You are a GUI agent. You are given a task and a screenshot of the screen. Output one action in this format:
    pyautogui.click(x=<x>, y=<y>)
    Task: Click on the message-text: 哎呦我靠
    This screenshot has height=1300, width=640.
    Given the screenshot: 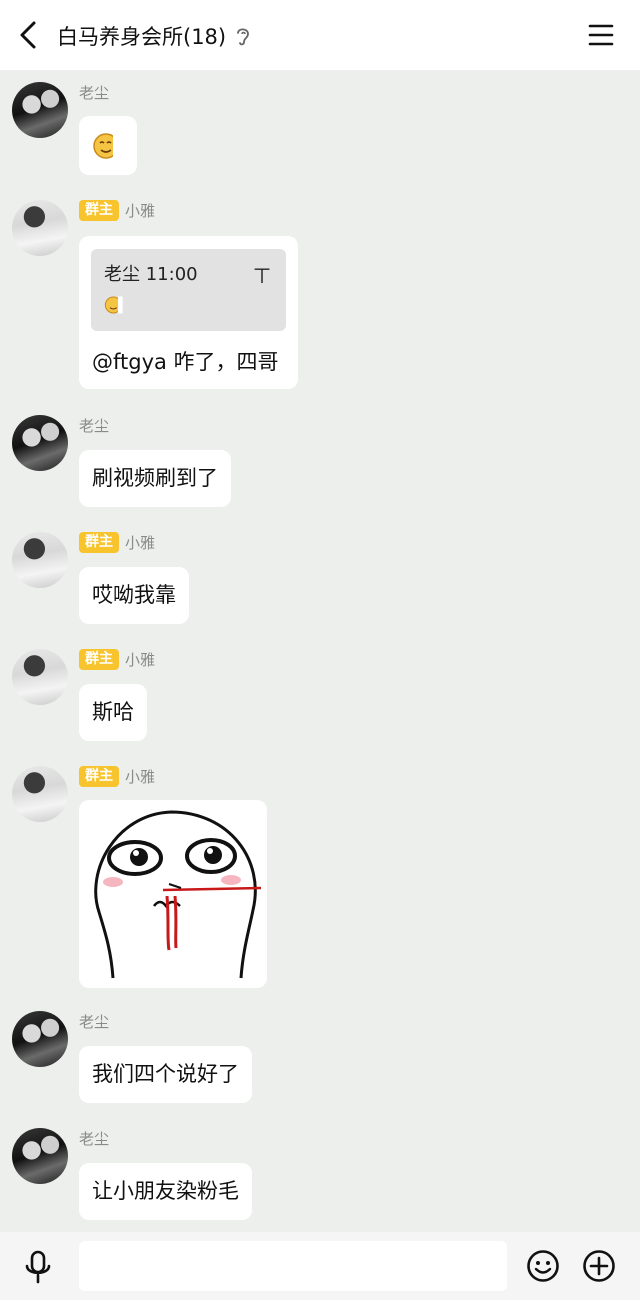 What is the action you would take?
    pyautogui.click(x=134, y=595)
    